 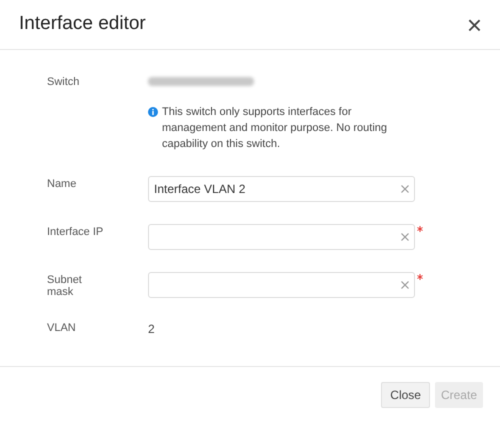 What do you see at coordinates (63, 82) in the screenshot?
I see `field-label: Switch` at bounding box center [63, 82].